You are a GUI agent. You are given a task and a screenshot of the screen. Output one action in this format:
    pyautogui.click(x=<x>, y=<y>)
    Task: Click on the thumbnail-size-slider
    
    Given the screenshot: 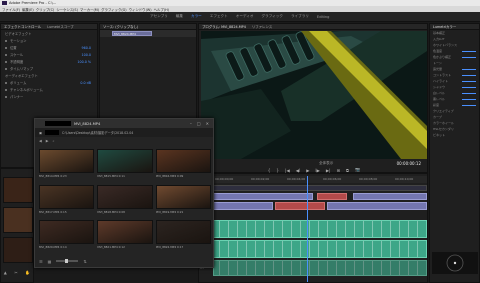 What is the action you would take?
    pyautogui.click(x=67, y=261)
    